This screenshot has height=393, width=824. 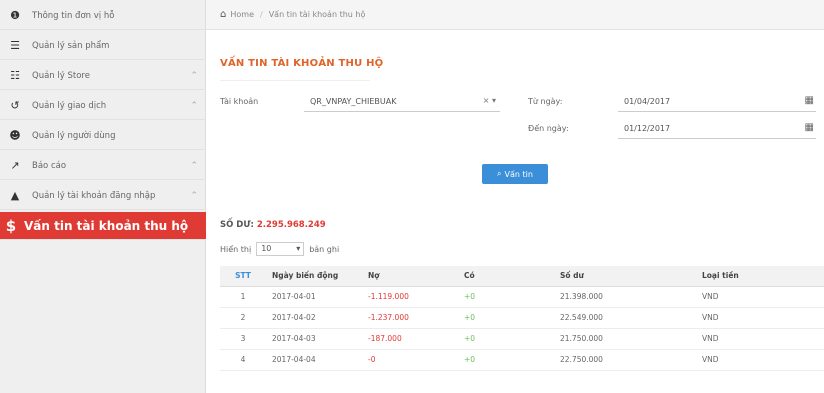 I want to click on from-date-label: Từ ngày:, so click(x=545, y=101).